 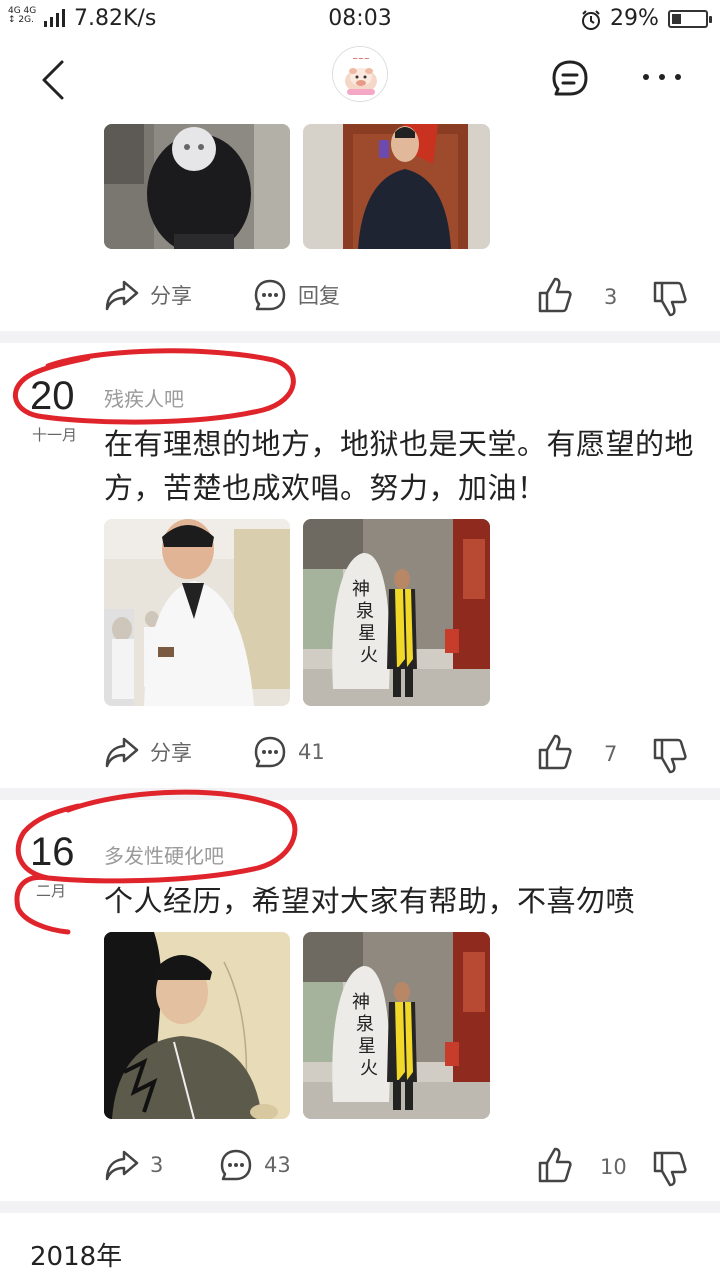 What do you see at coordinates (311, 752) in the screenshot?
I see `comment-count: 41` at bounding box center [311, 752].